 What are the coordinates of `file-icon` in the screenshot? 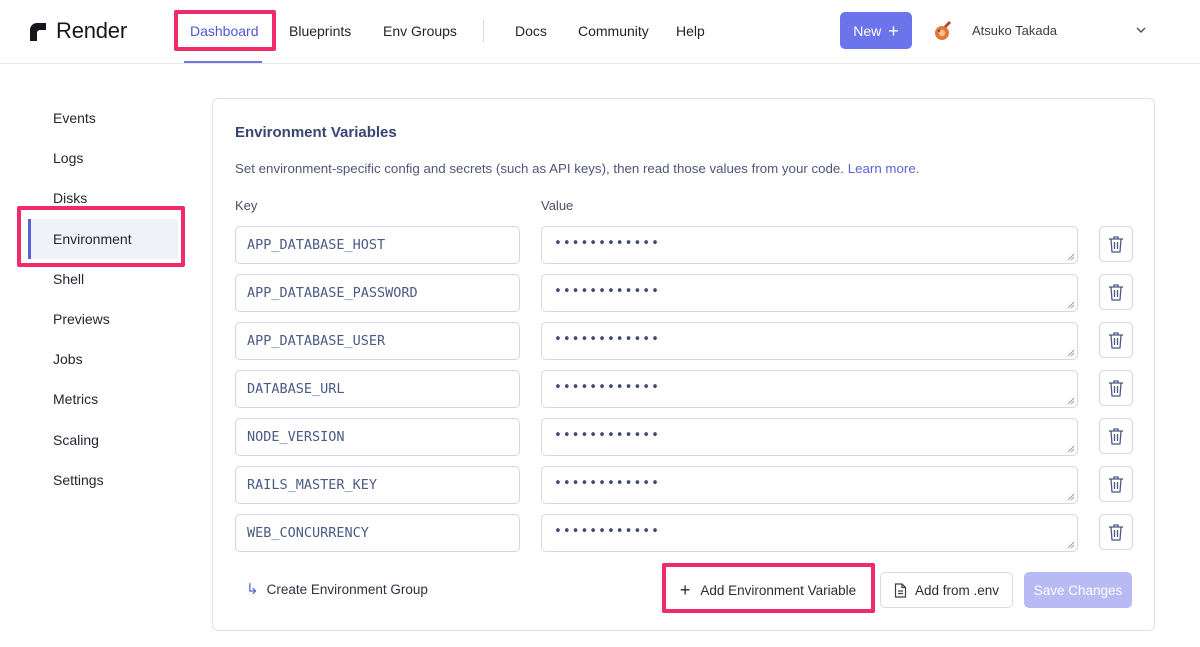 It's located at (900, 590).